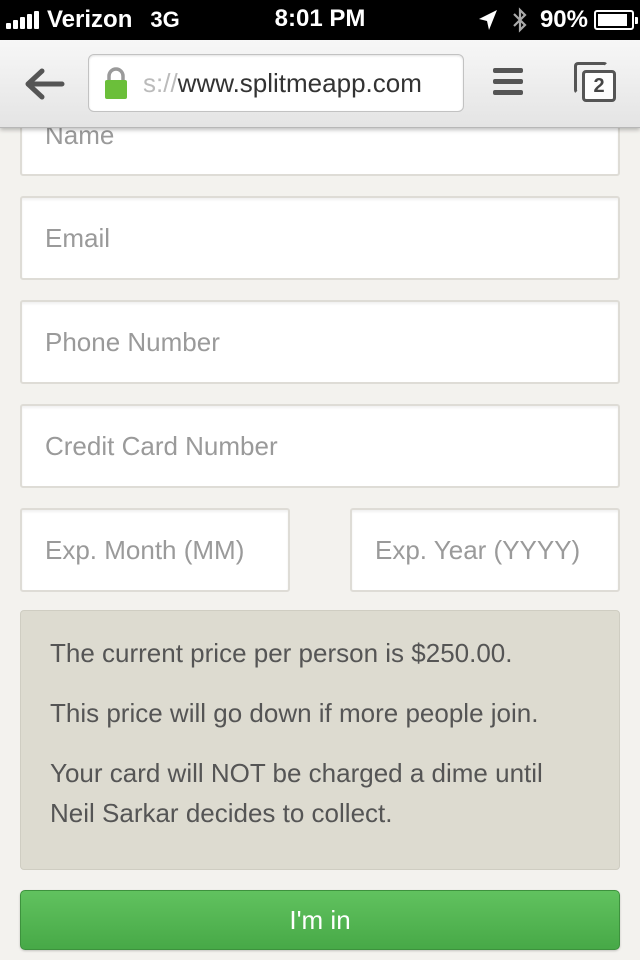 Image resolution: width=640 pixels, height=960 pixels. I want to click on browser-toolbar: s://www.splitmeapp.com 2, so click(320, 84).